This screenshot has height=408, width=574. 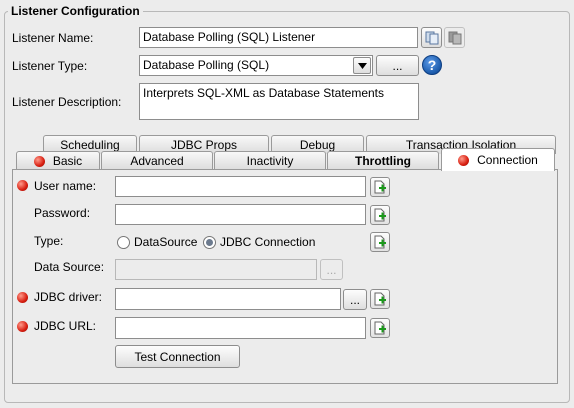 What do you see at coordinates (507, 160) in the screenshot?
I see `tab-connection-label: Connection` at bounding box center [507, 160].